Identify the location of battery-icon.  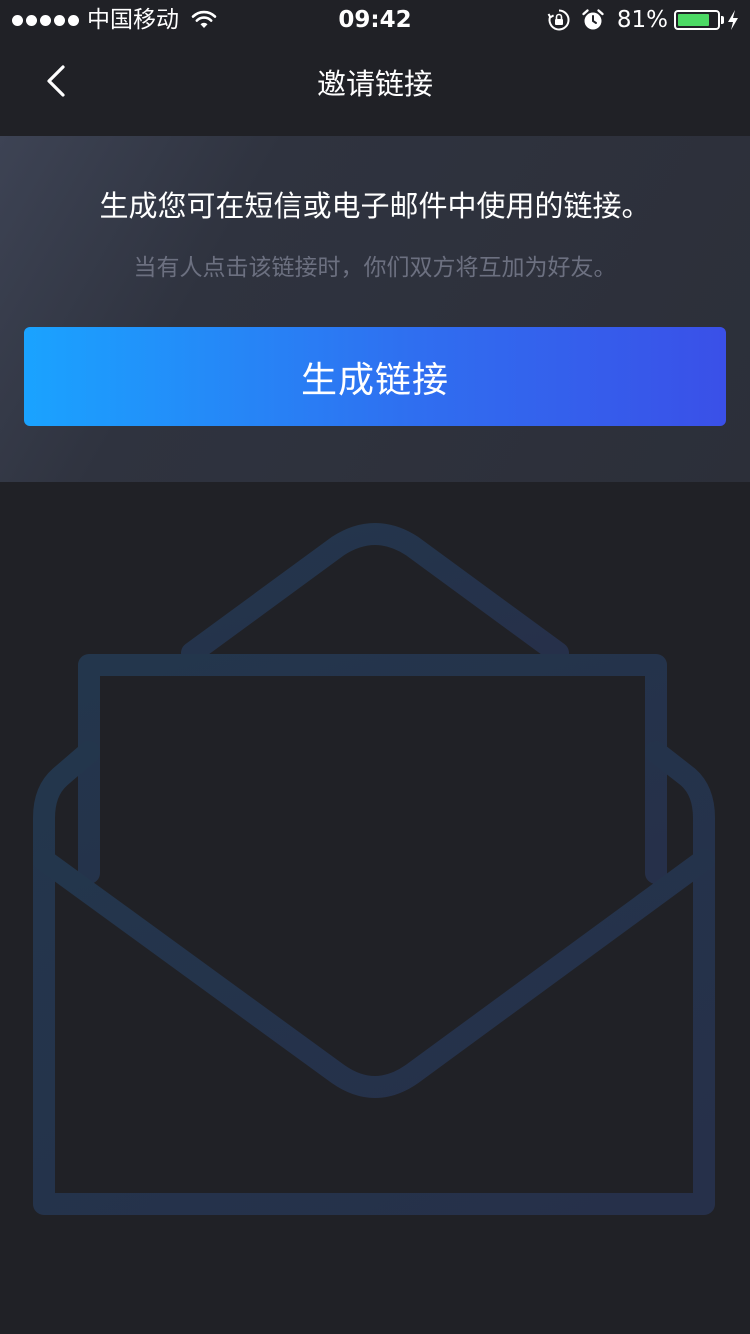
(699, 20).